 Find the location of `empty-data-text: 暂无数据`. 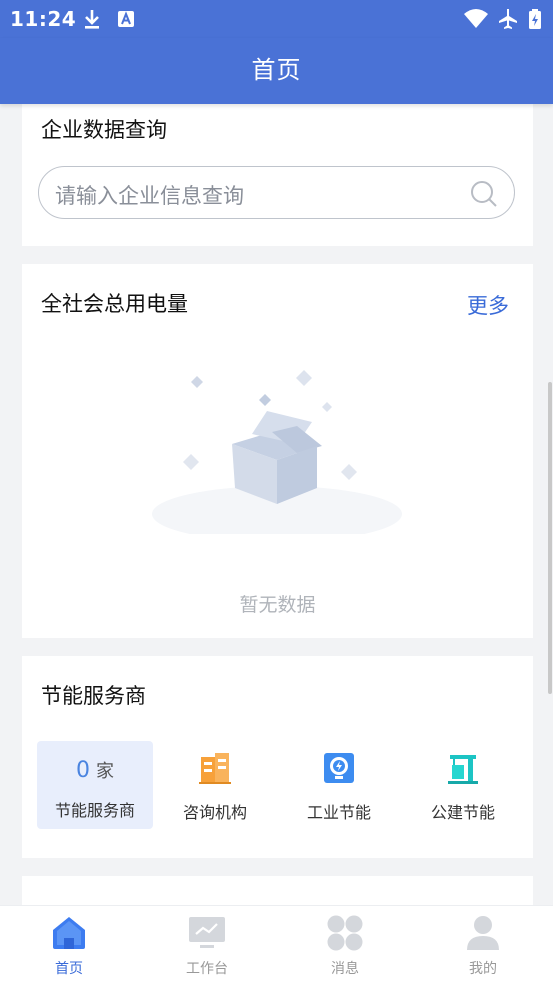

empty-data-text: 暂无数据 is located at coordinates (277, 605).